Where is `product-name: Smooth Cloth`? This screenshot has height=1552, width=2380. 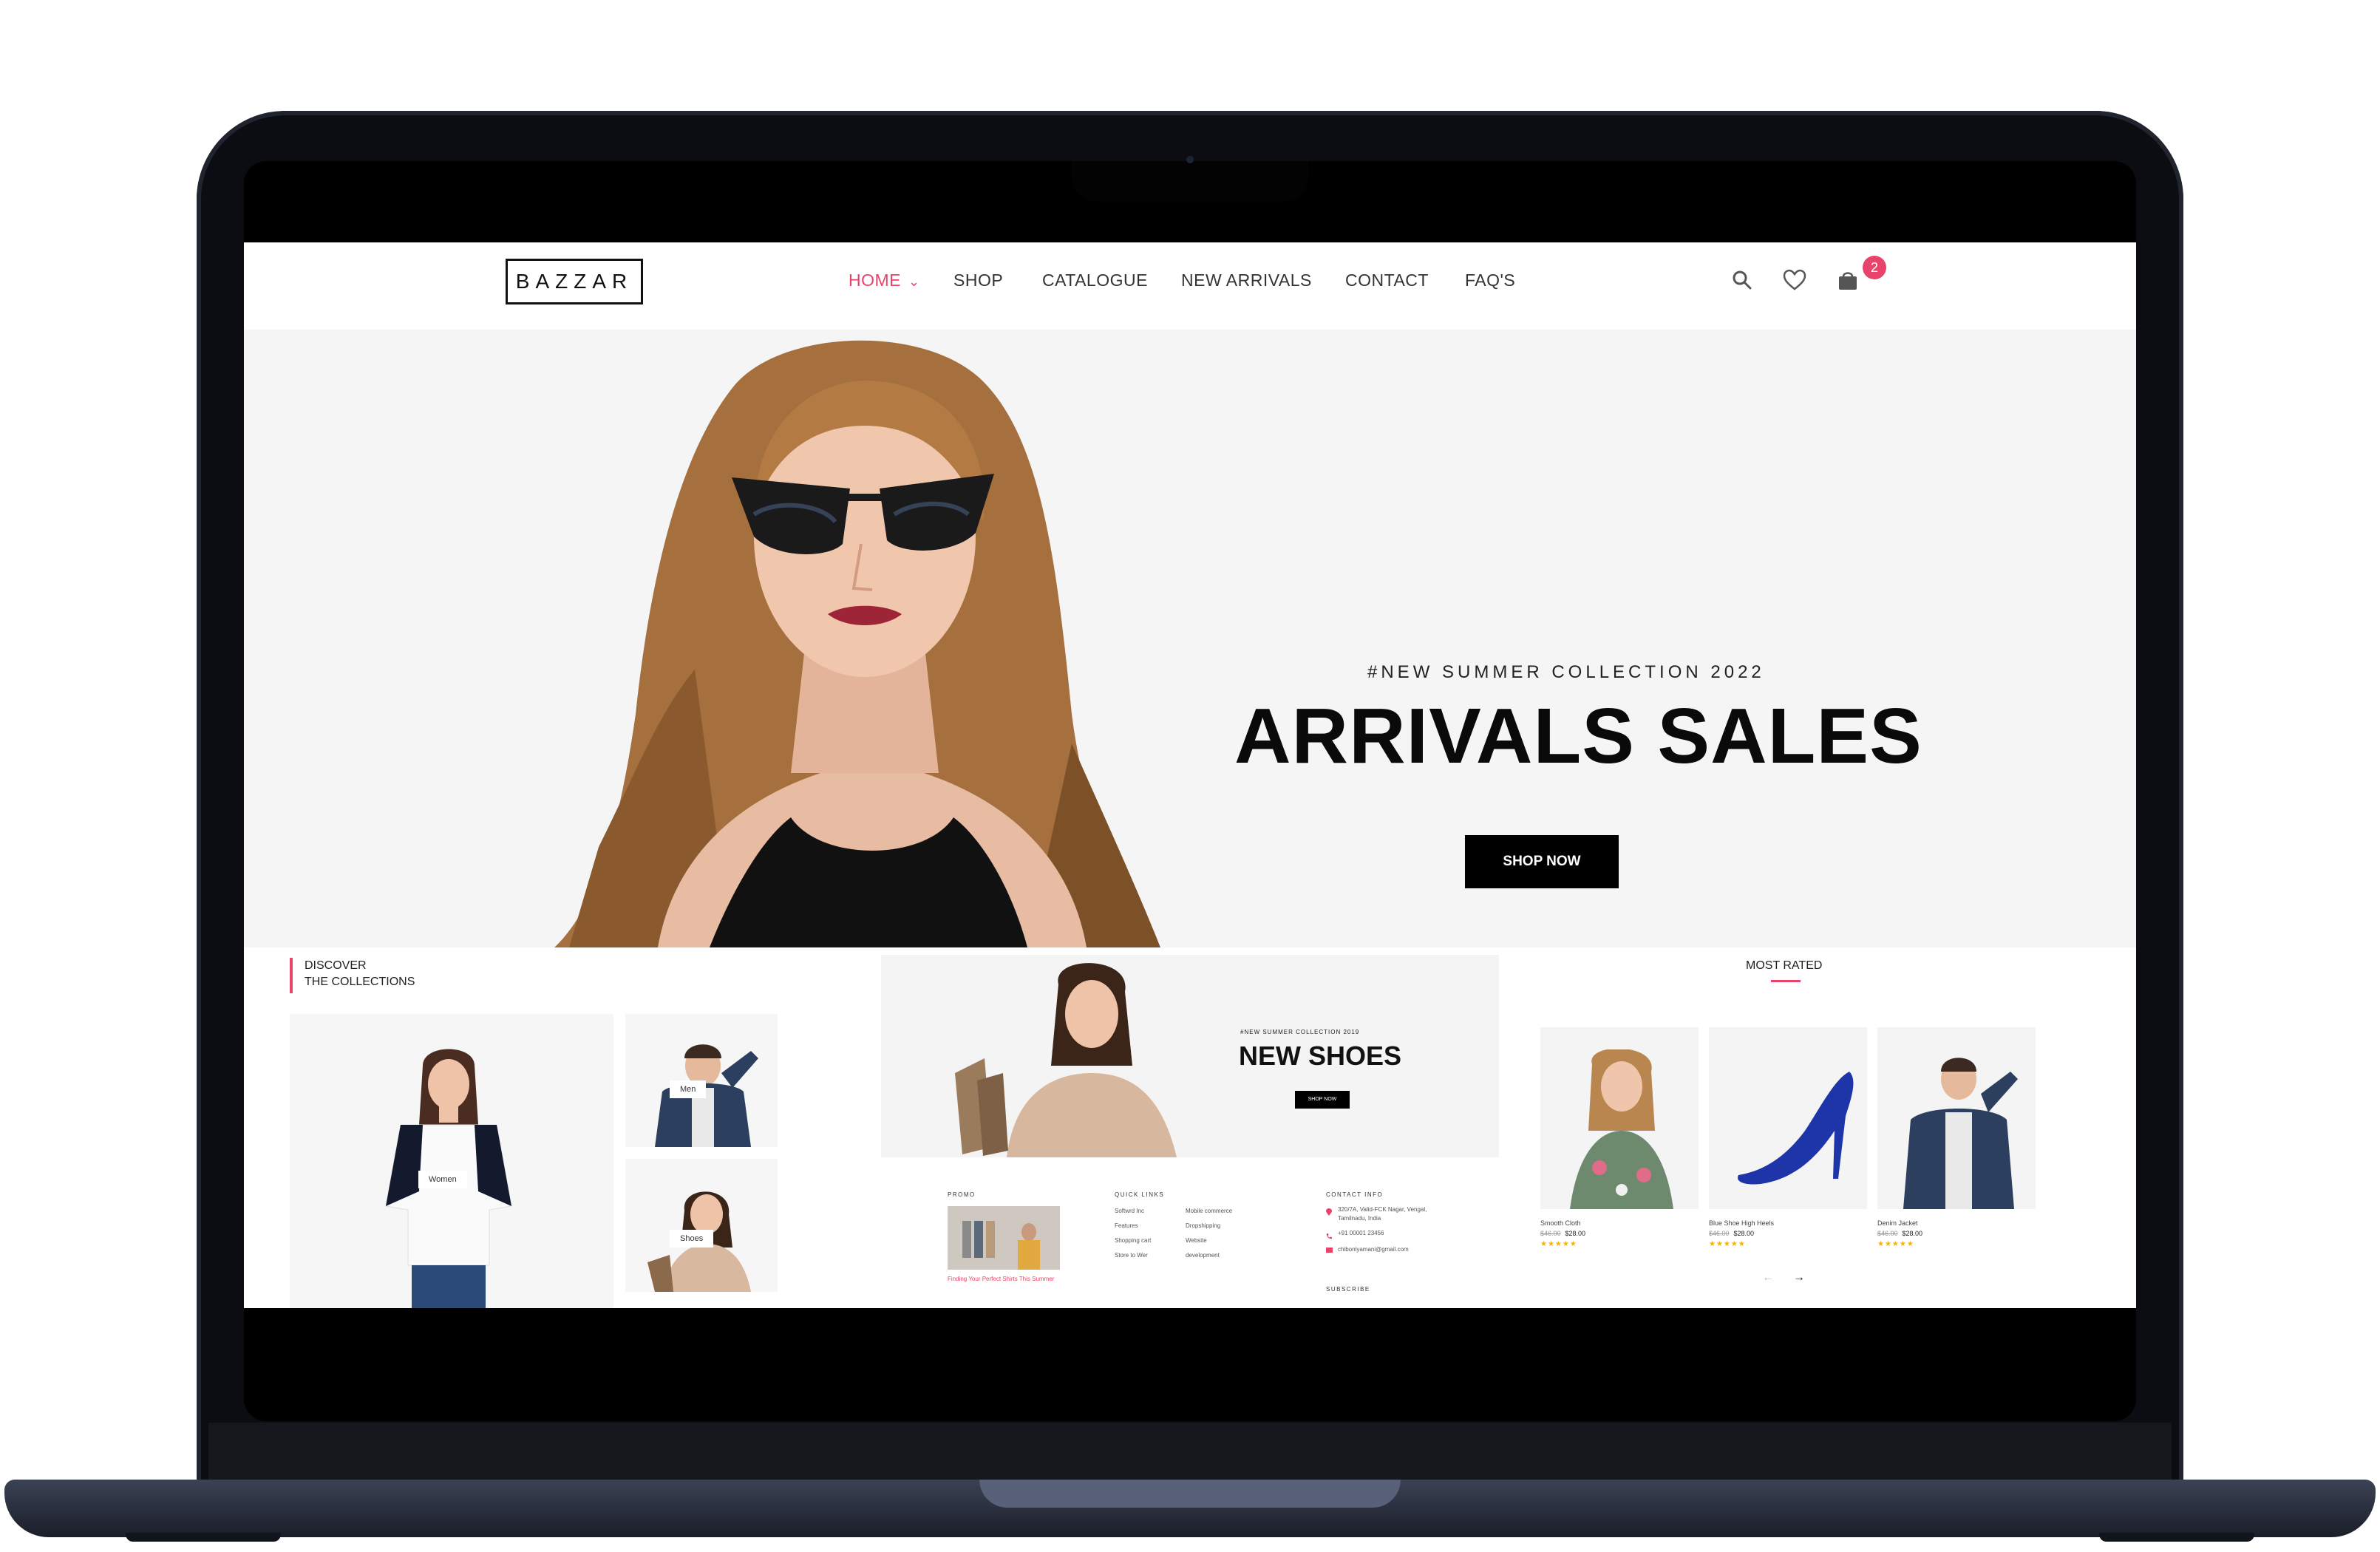 product-name: Smooth Cloth is located at coordinates (1560, 1223).